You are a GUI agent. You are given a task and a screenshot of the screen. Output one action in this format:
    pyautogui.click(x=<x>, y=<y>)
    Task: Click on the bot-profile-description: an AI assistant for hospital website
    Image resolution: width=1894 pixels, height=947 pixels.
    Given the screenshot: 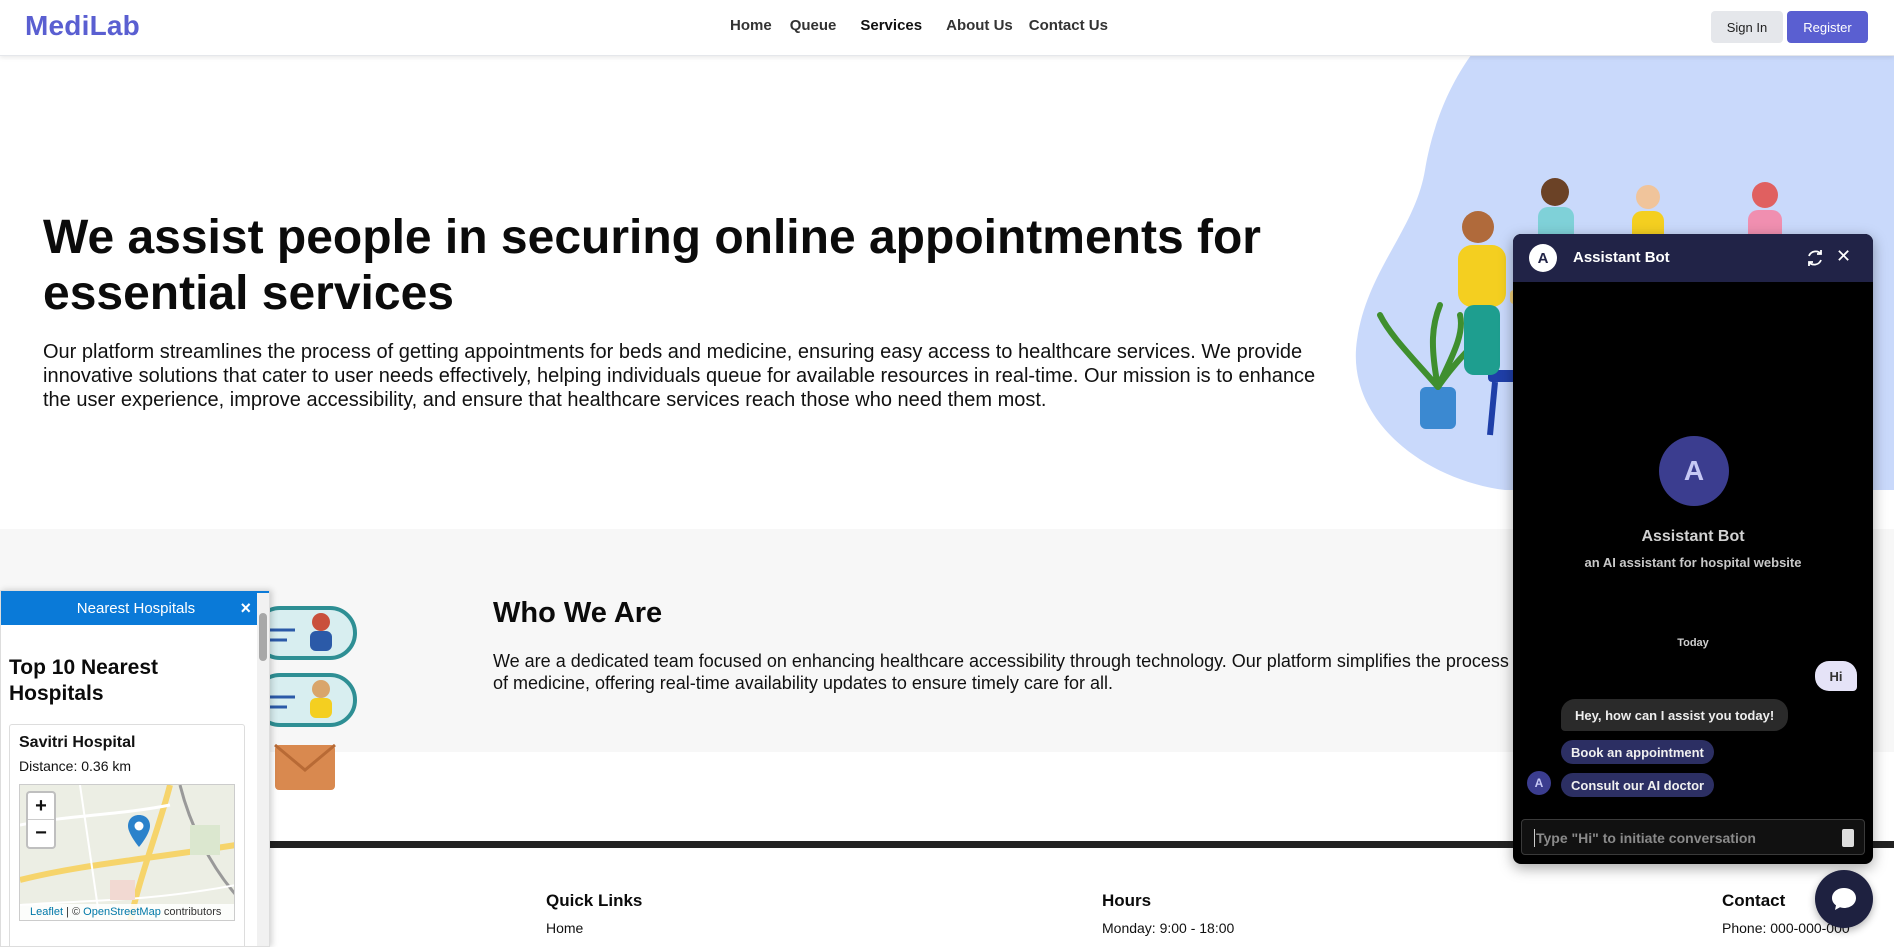 What is the action you would take?
    pyautogui.click(x=1693, y=562)
    